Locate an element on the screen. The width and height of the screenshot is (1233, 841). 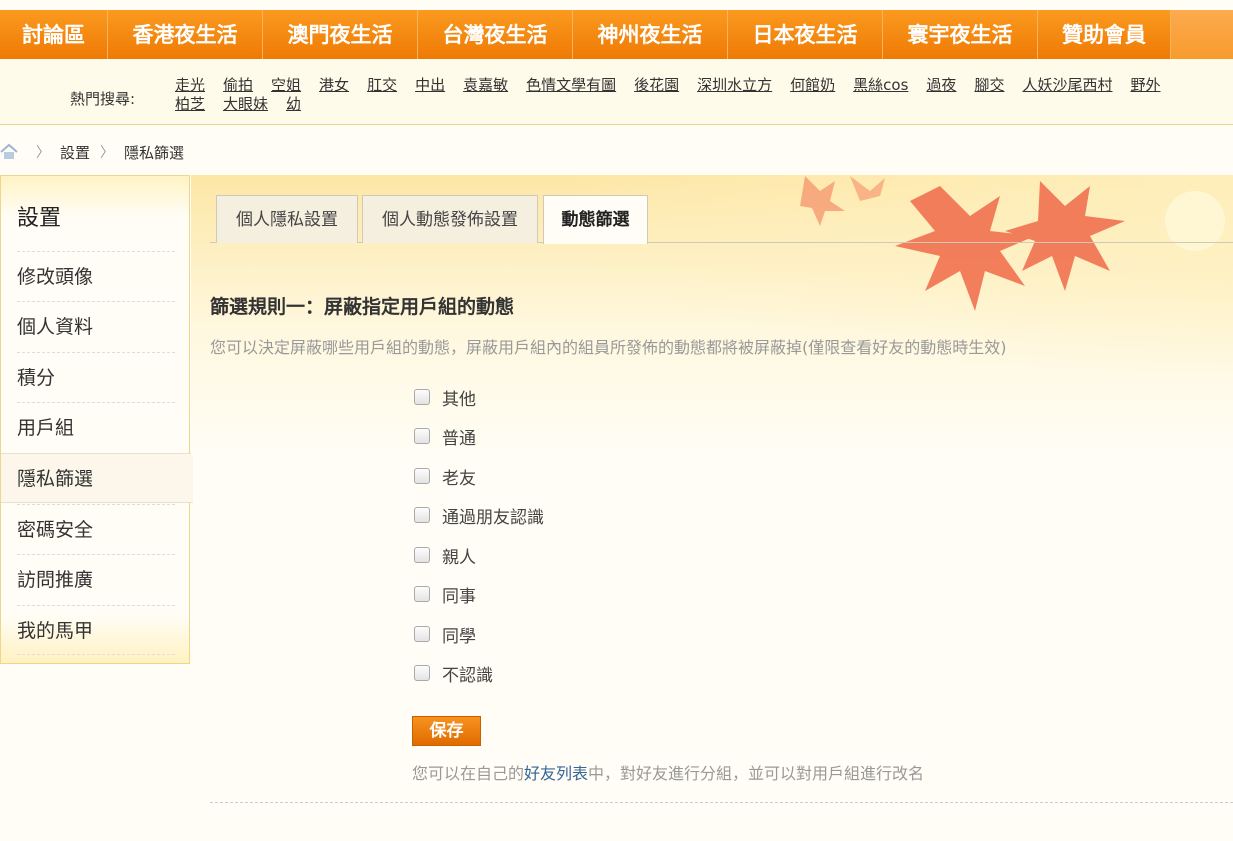
hint-text-after: 中，對好友進行分組，並可以對用戶組進行改名 is located at coordinates (756, 773).